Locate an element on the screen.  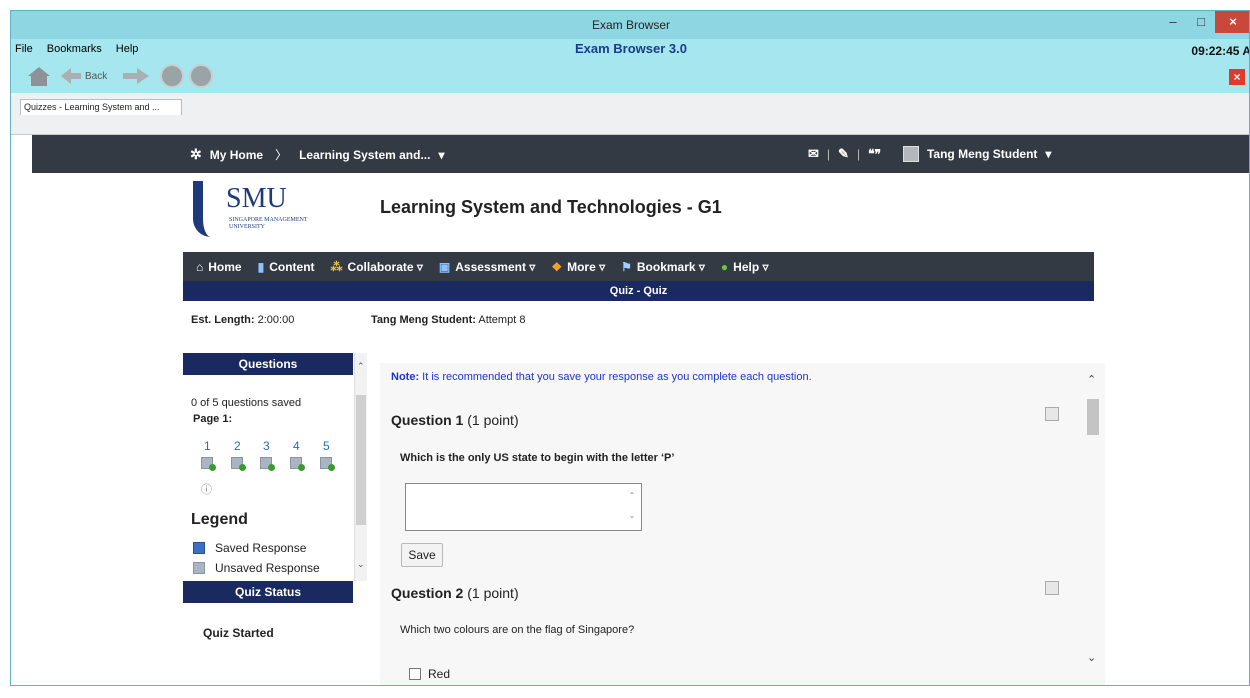
share-icon: ❖ is located at coordinates (557, 266).